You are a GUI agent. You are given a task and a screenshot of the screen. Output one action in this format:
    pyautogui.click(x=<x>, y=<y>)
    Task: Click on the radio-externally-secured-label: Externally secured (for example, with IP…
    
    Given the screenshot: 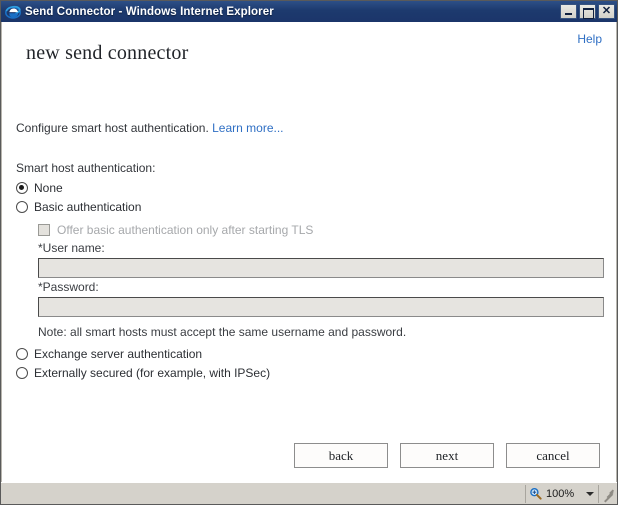 What is the action you would take?
    pyautogui.click(x=152, y=373)
    